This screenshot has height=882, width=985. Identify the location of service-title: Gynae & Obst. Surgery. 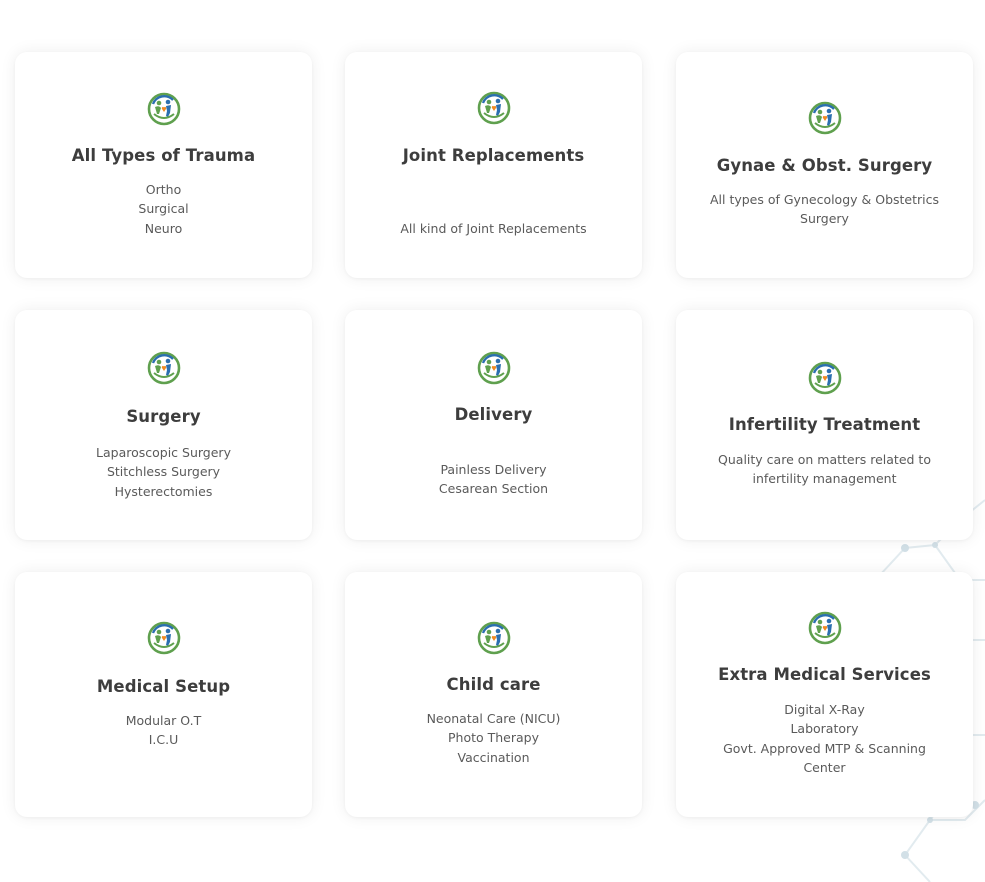
(824, 165).